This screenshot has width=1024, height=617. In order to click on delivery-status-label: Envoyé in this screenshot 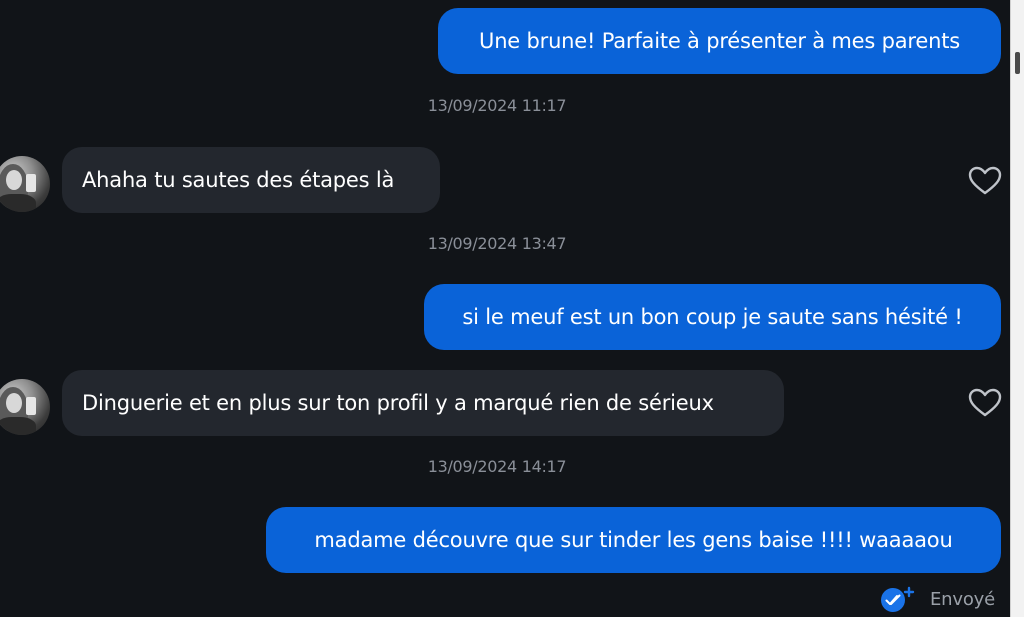, I will do `click(962, 599)`.